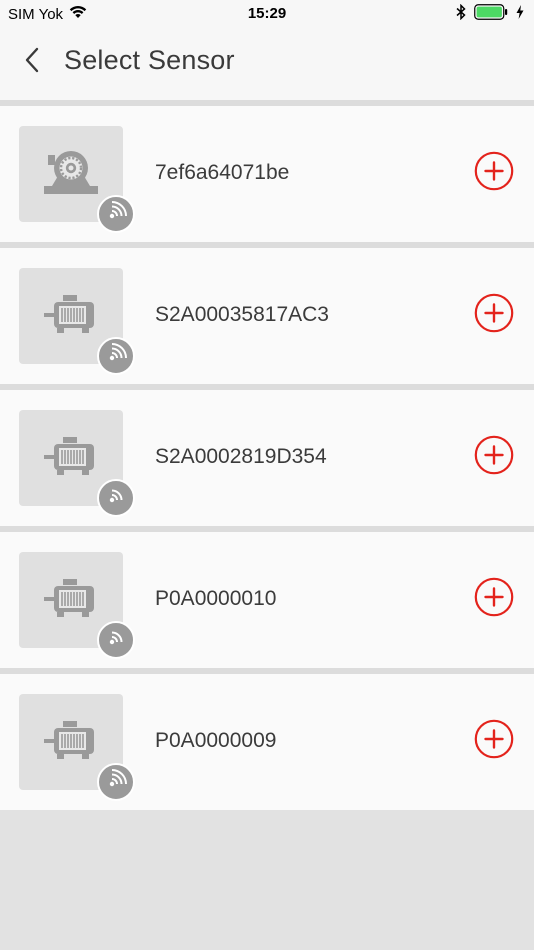 The image size is (534, 950). I want to click on sensor-row: P0A0000009, so click(267, 742).